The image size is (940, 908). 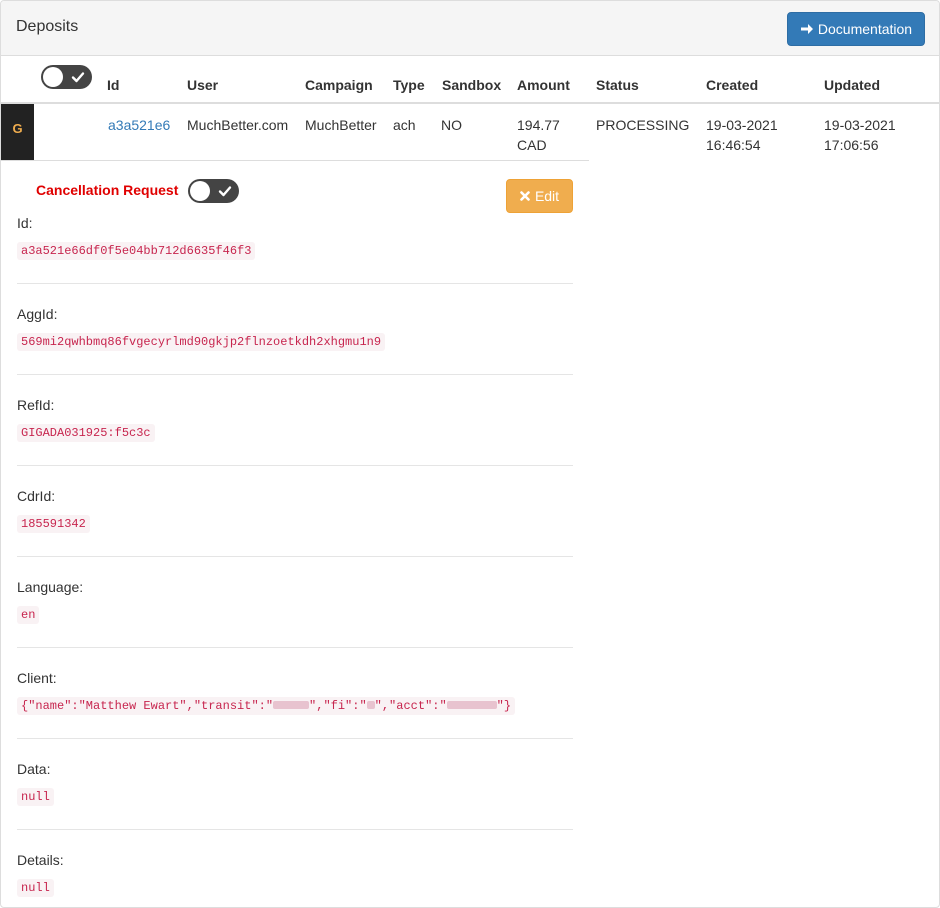 I want to click on table-cell-campaign: MuchBetter, so click(x=341, y=125).